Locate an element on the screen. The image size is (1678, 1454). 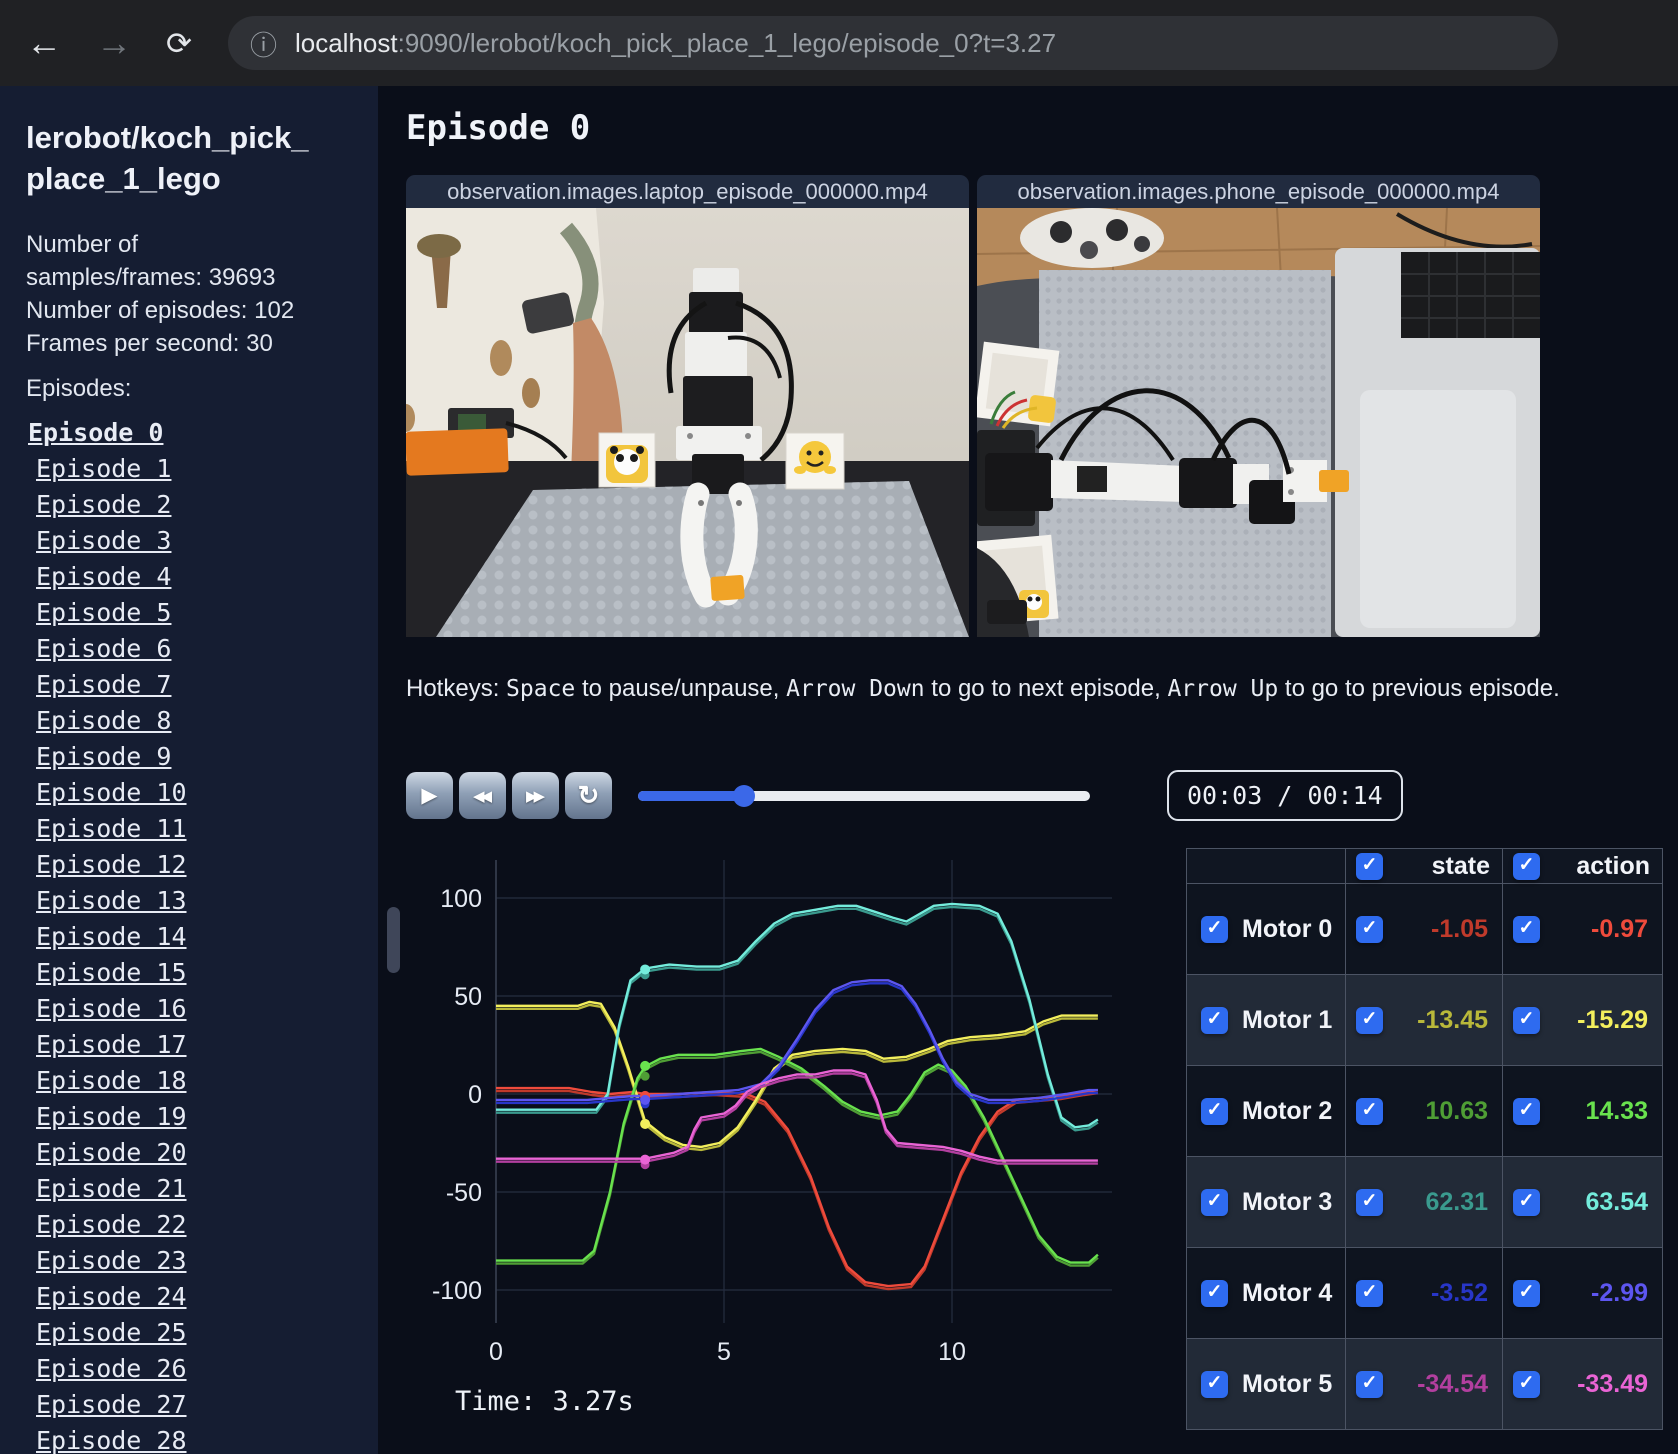
play-icon: ▶ is located at coordinates (429, 795).